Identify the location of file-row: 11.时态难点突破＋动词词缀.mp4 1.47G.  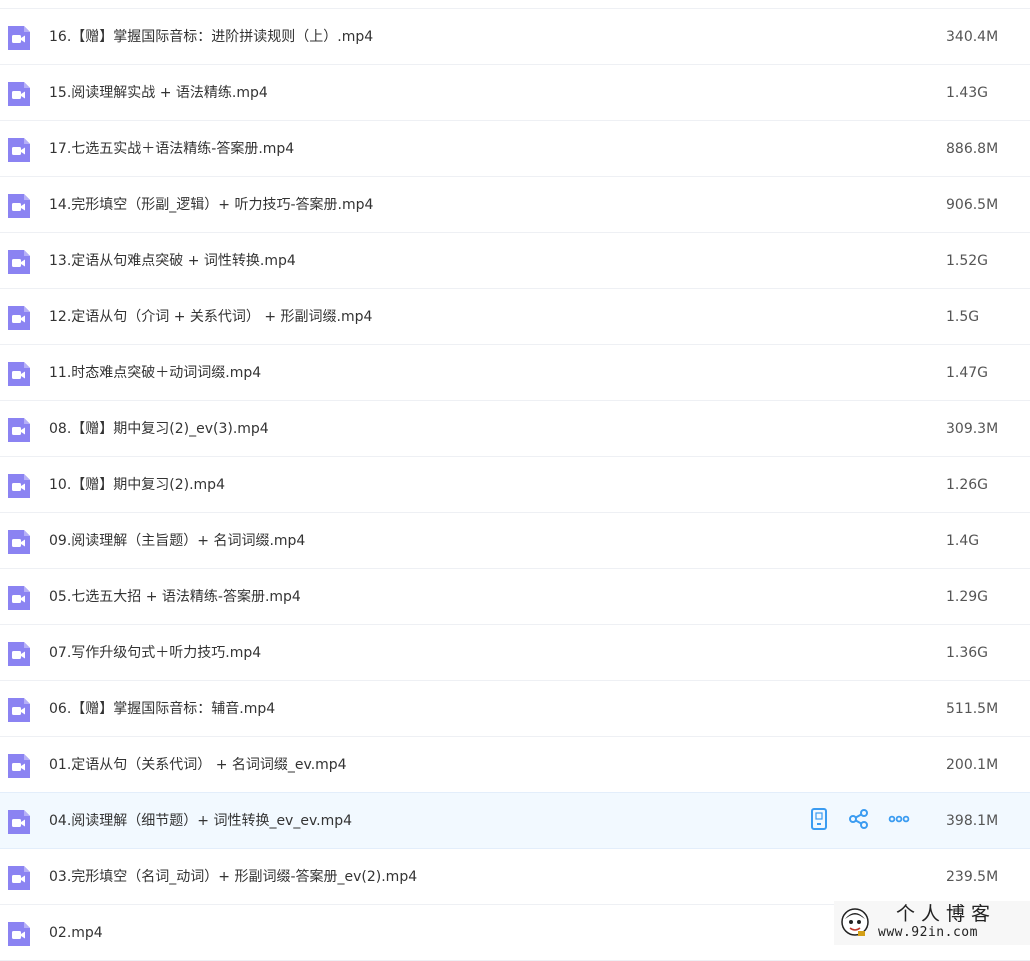
(515, 373).